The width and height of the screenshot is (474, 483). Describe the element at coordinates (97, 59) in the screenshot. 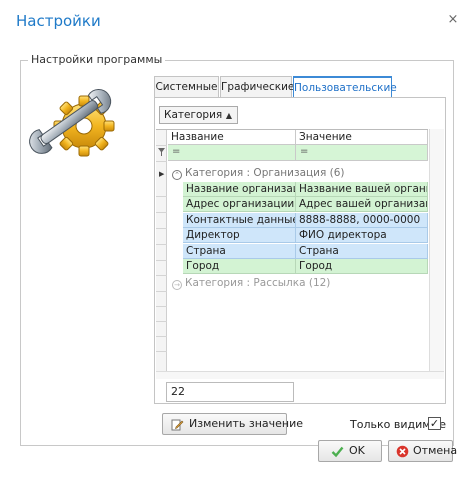

I see `settings-group-legend: Настройки программы` at that location.